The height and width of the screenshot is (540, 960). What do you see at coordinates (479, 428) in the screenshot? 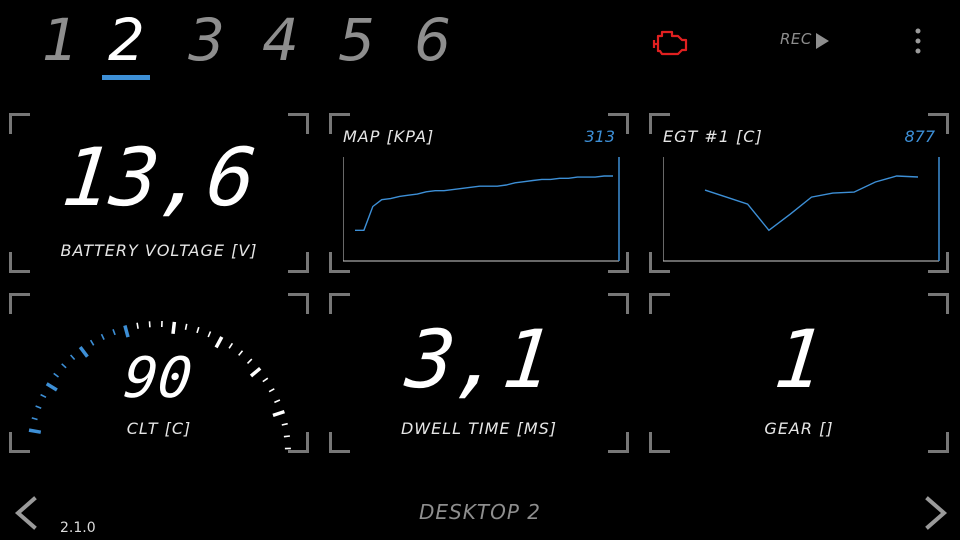
I see `dwell-time-label: DWELL TIME [MS]` at bounding box center [479, 428].